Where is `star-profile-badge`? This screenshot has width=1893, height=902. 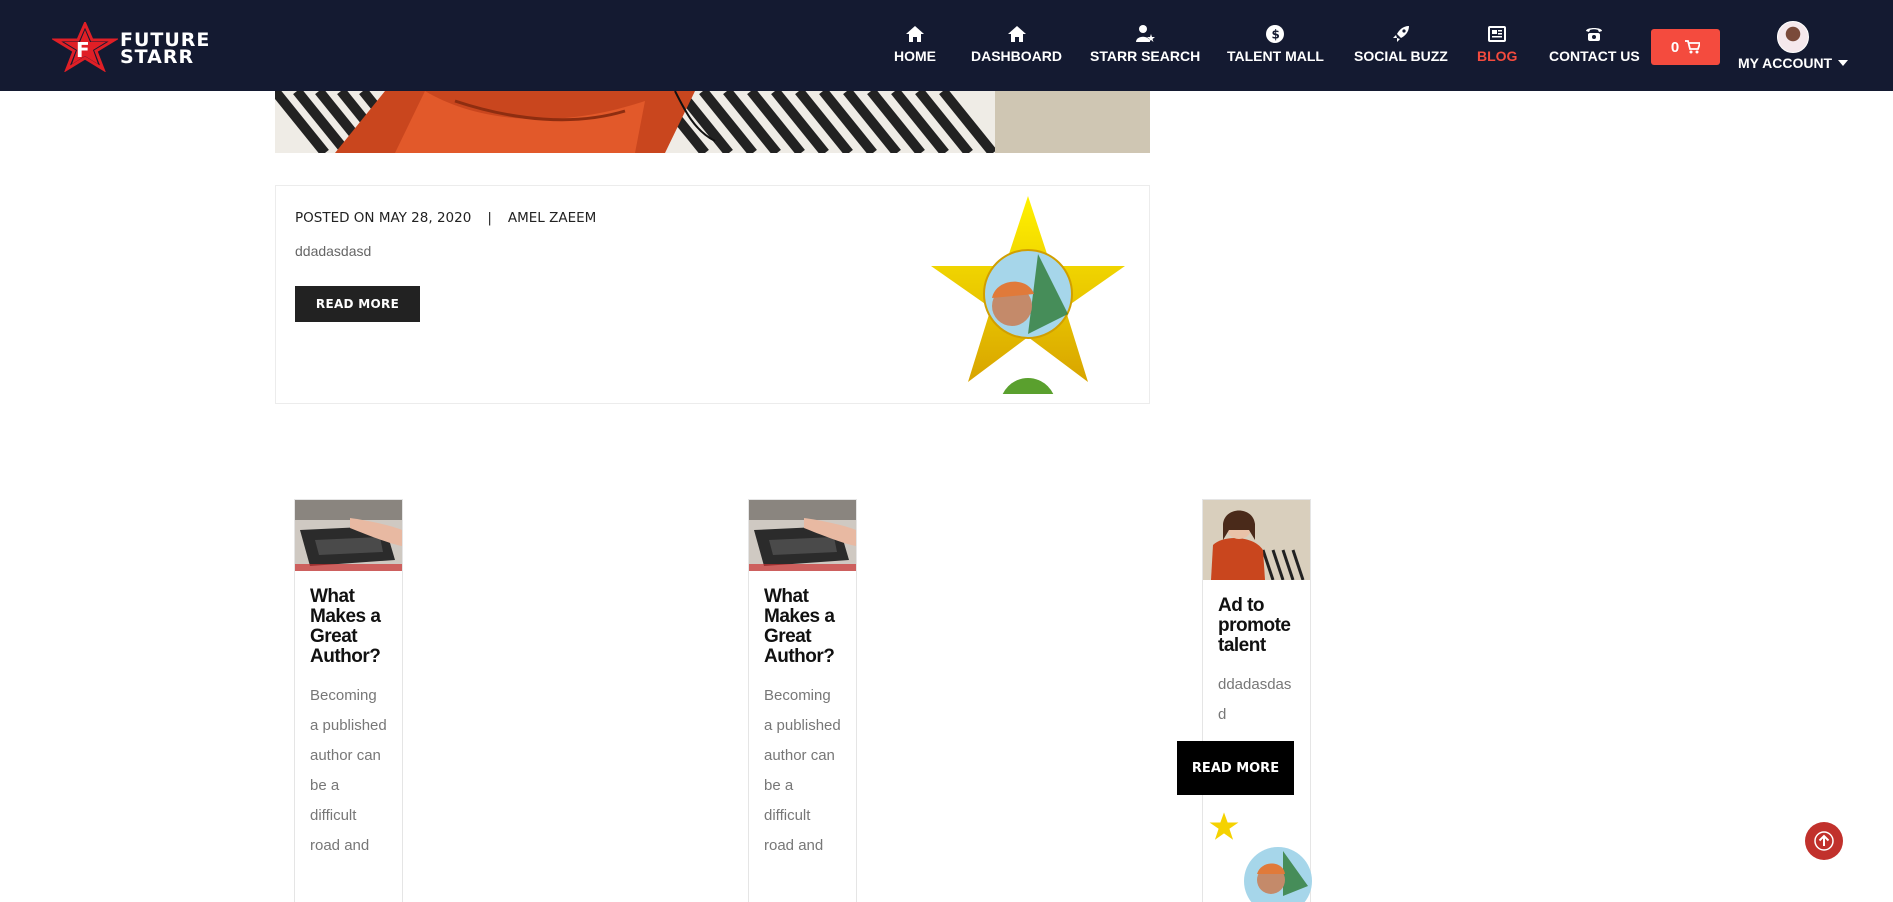 star-profile-badge is located at coordinates (1028, 295).